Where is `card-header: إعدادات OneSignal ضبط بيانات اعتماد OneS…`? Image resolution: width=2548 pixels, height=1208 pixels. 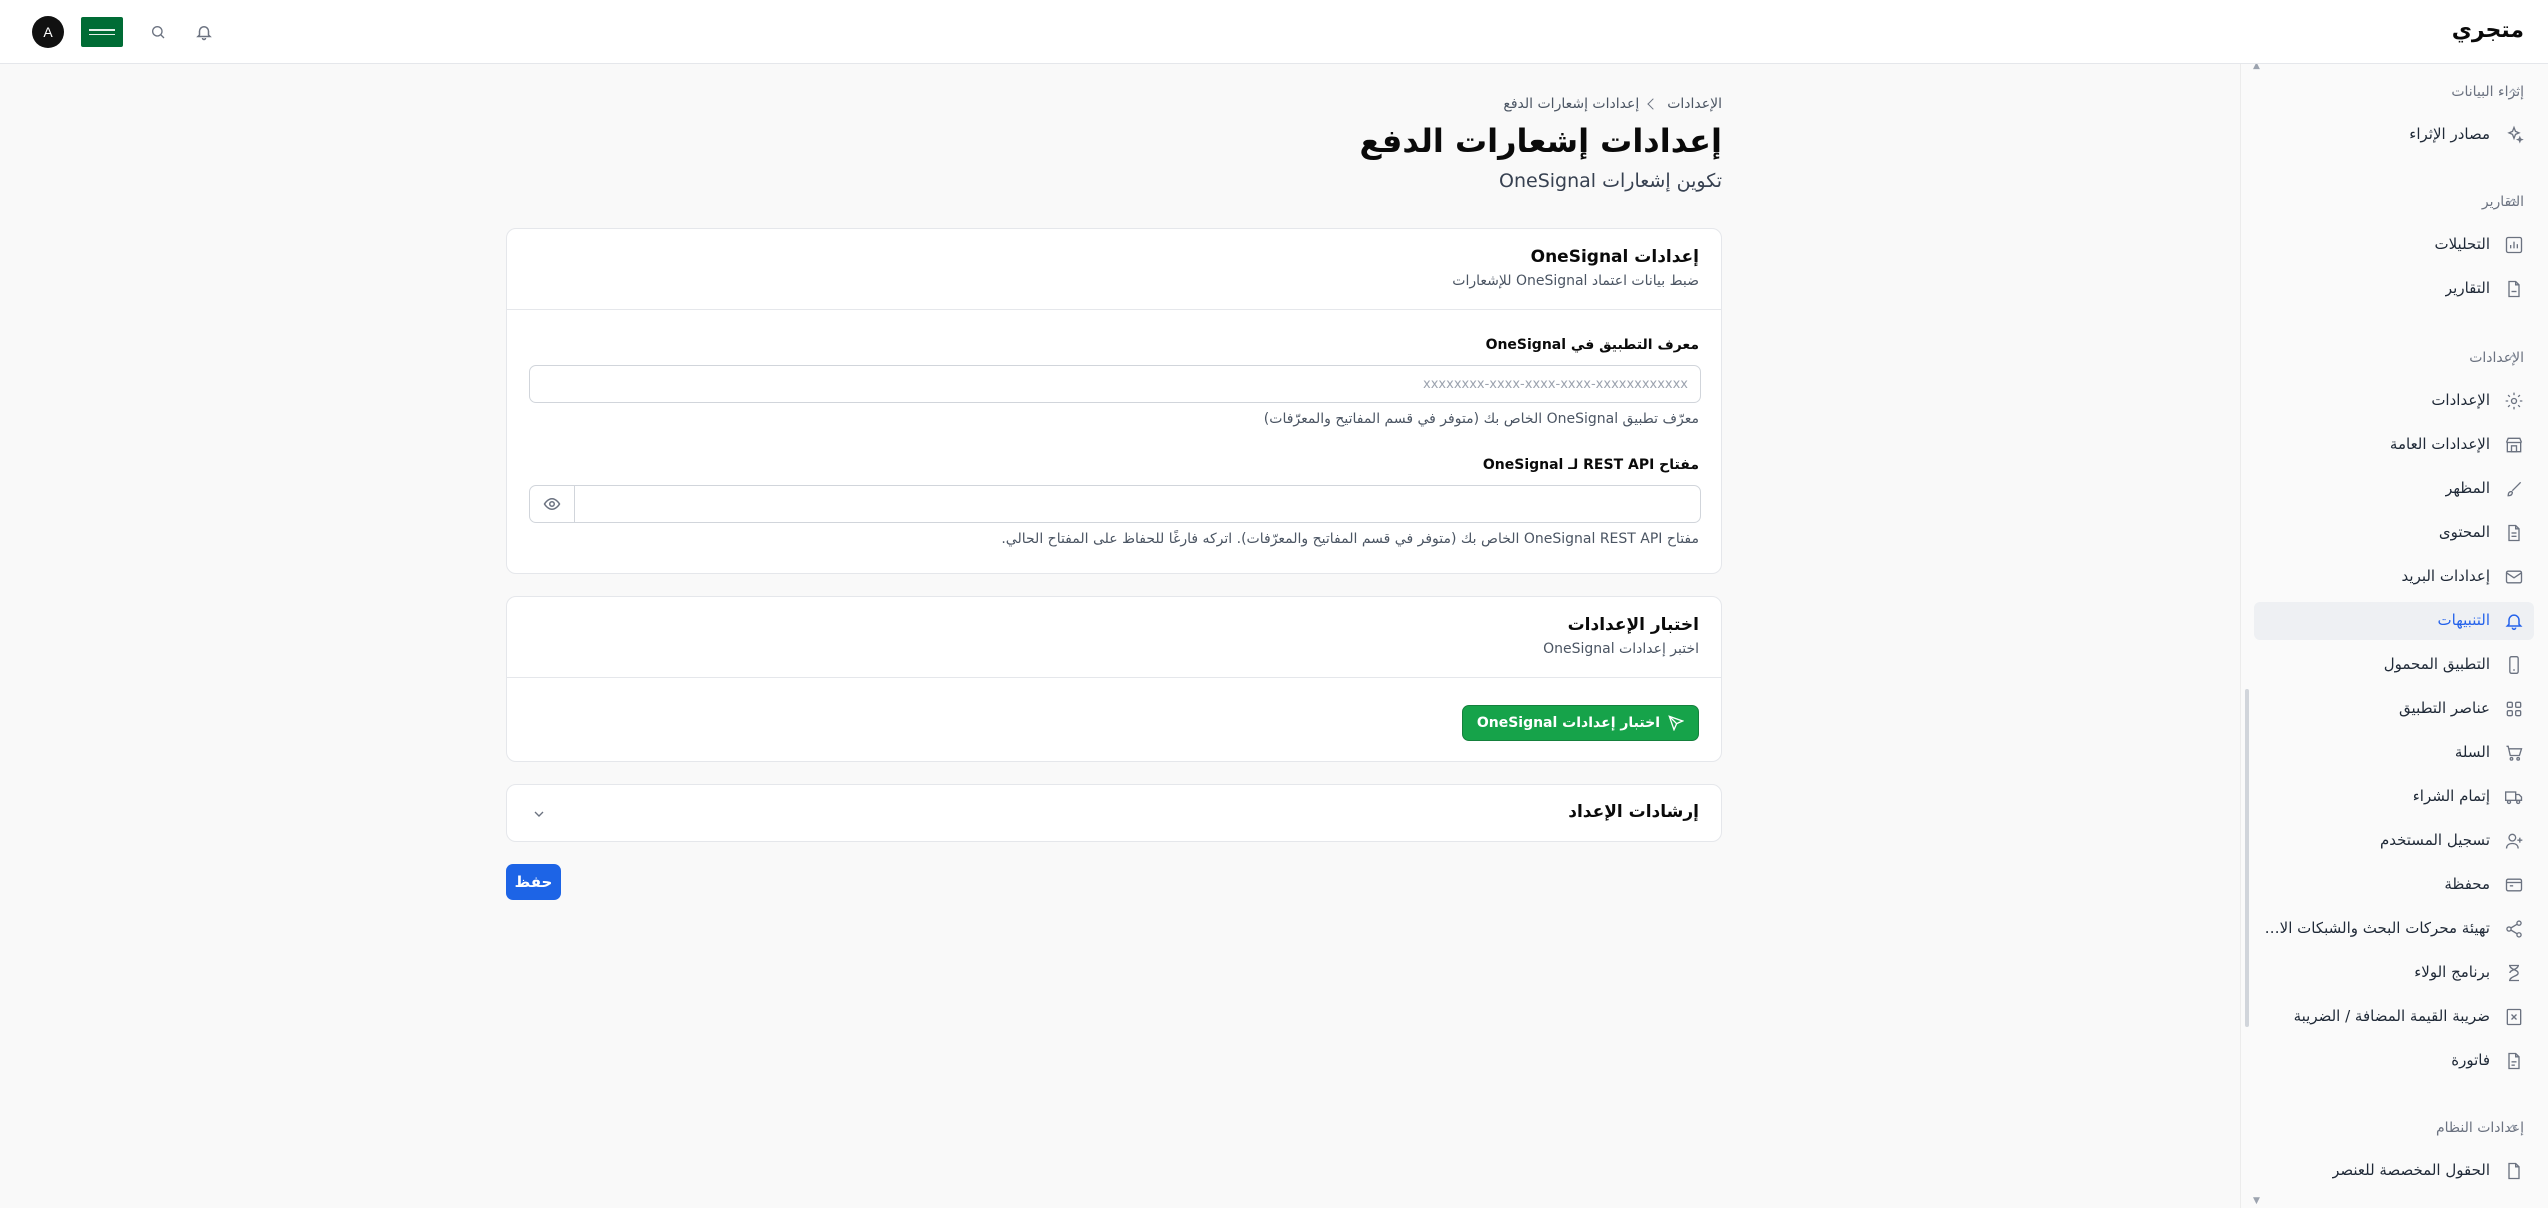
card-header: إعدادات OneSignal ضبط بيانات اعتماد OneS… is located at coordinates (1114, 269).